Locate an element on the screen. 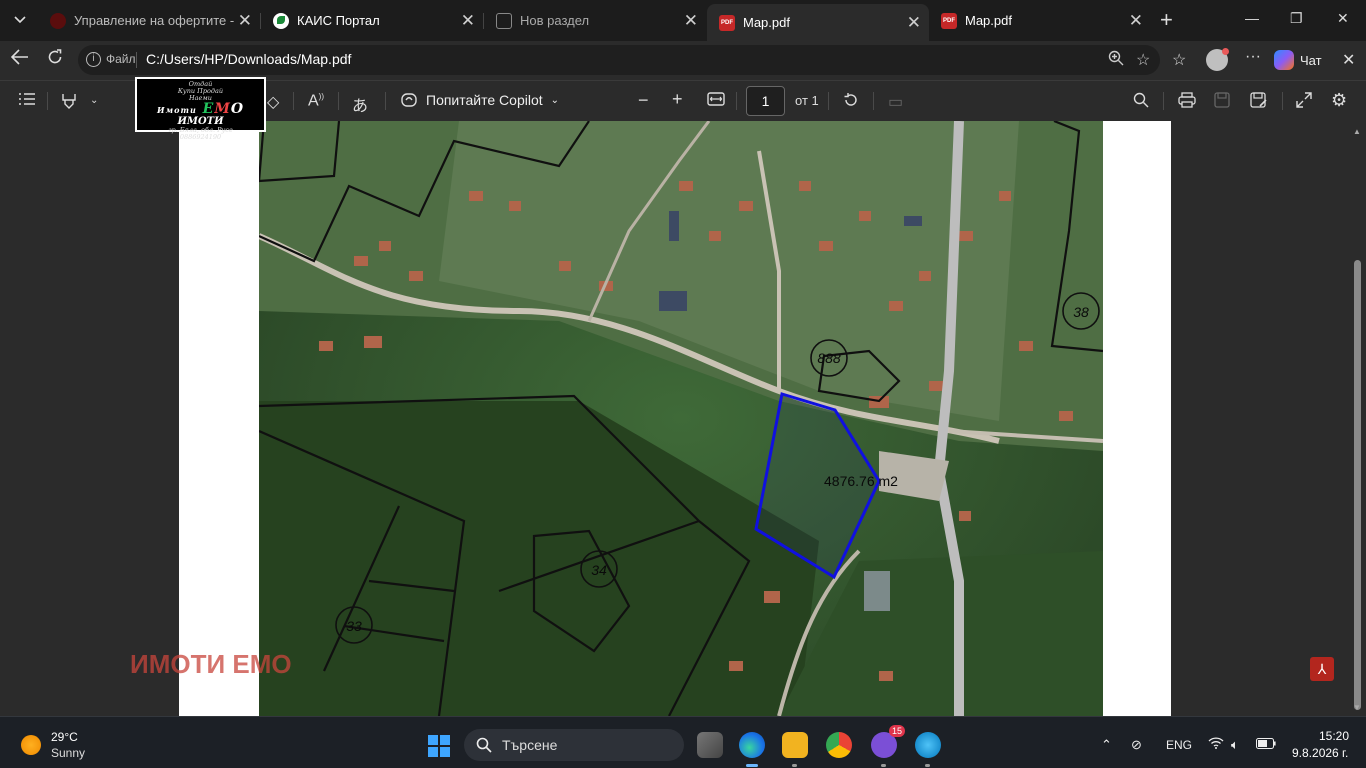  scroll-up-icon: ▲ is located at coordinates (1357, 131).